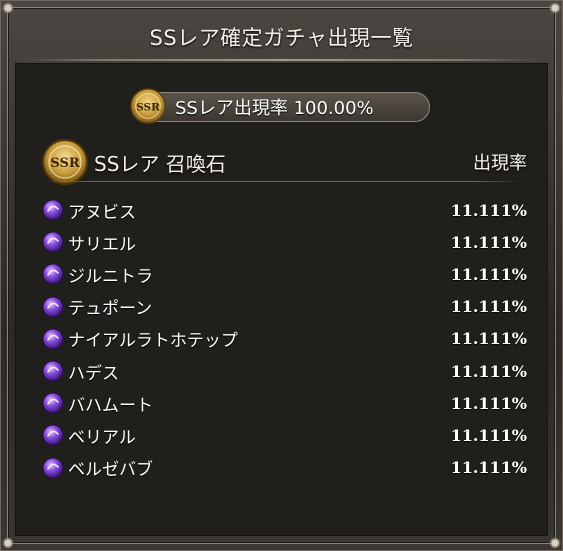 The image size is (563, 551). I want to click on rate-column-header: 出現率, so click(500, 163).